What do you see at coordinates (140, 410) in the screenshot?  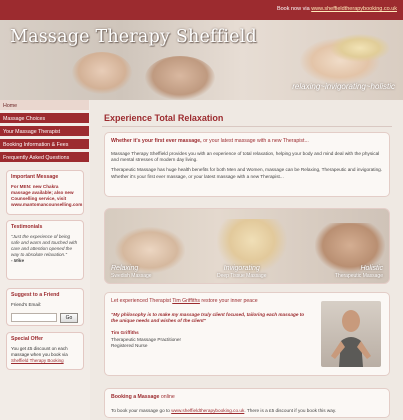 I see `booking-text-prefix: To book your massage go to` at bounding box center [140, 410].